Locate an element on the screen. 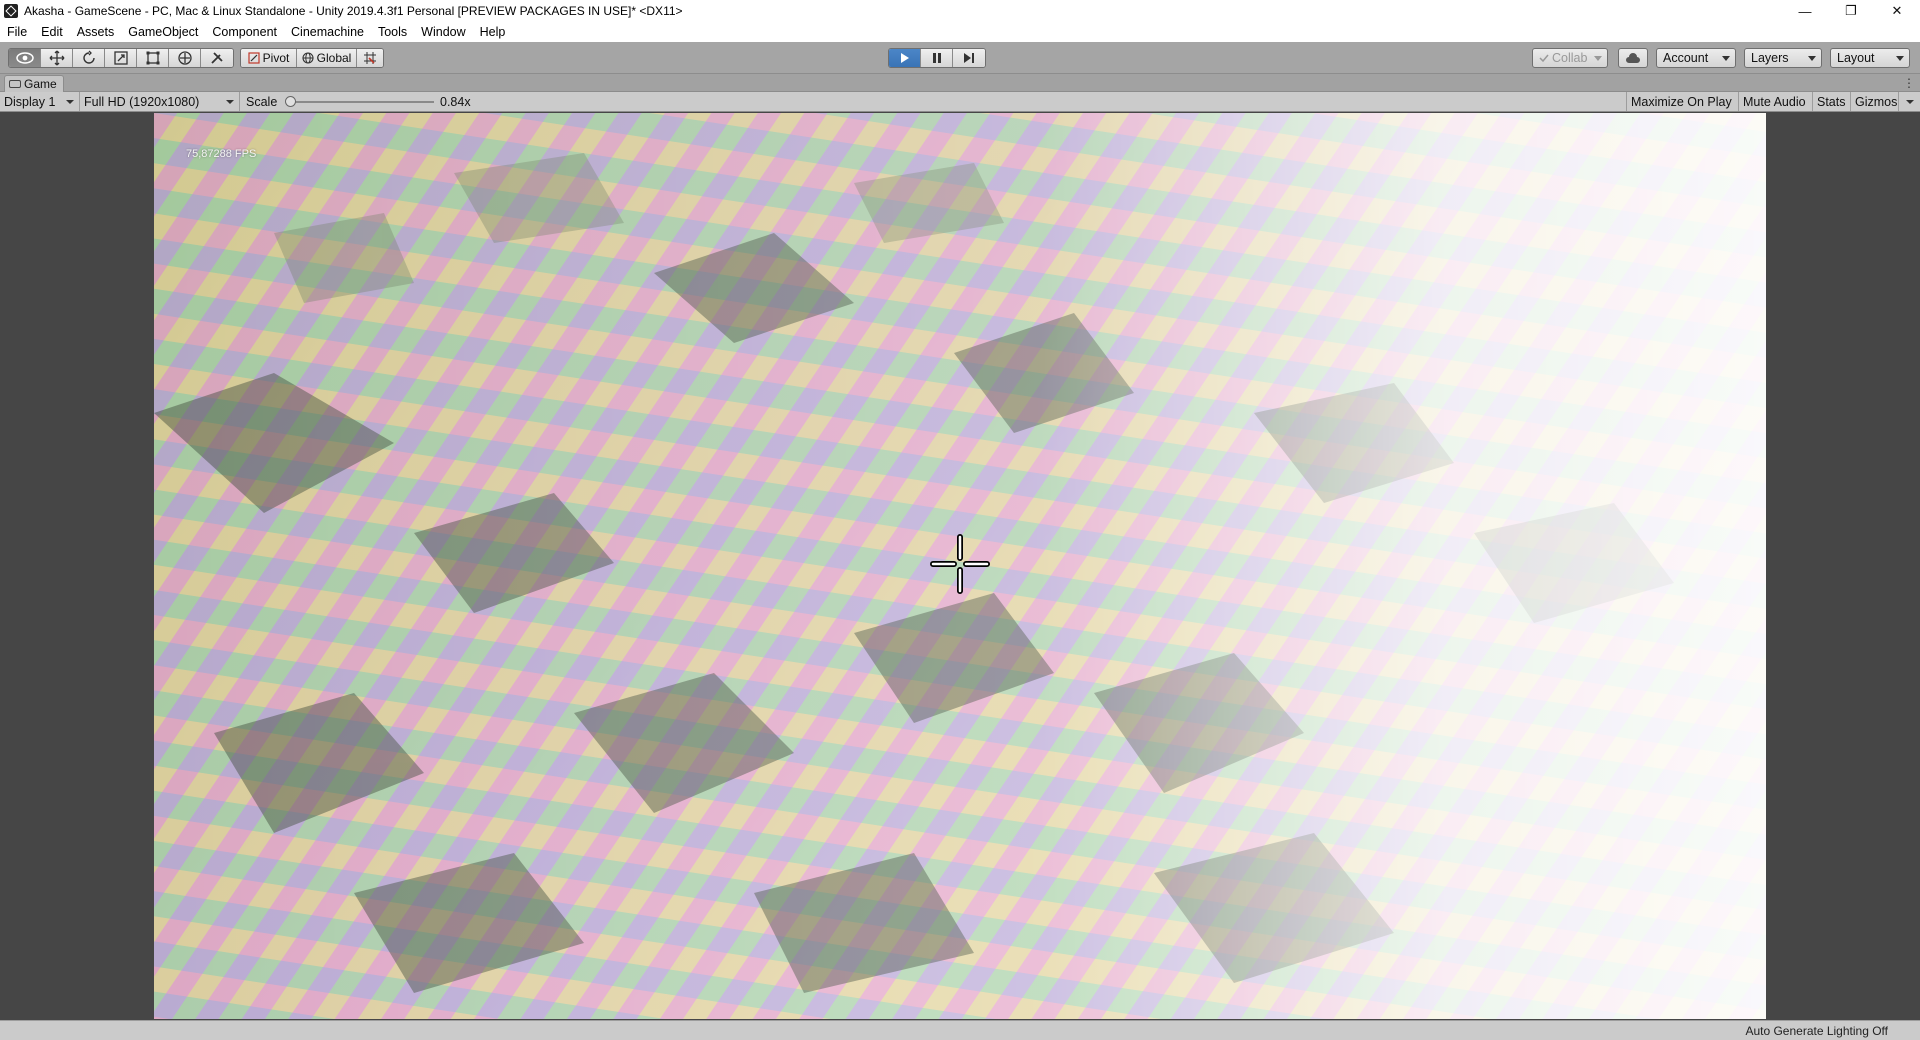 The width and height of the screenshot is (1920, 1040). rect-transform-icon is located at coordinates (152, 58).